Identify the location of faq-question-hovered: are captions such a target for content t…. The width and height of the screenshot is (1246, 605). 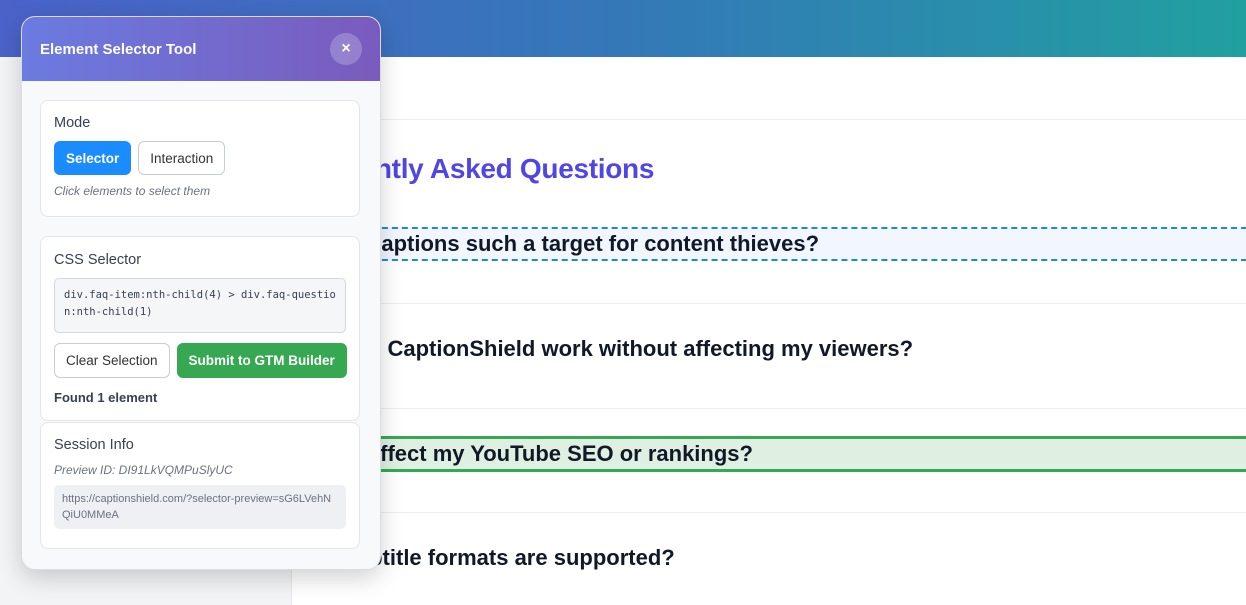
(769, 244).